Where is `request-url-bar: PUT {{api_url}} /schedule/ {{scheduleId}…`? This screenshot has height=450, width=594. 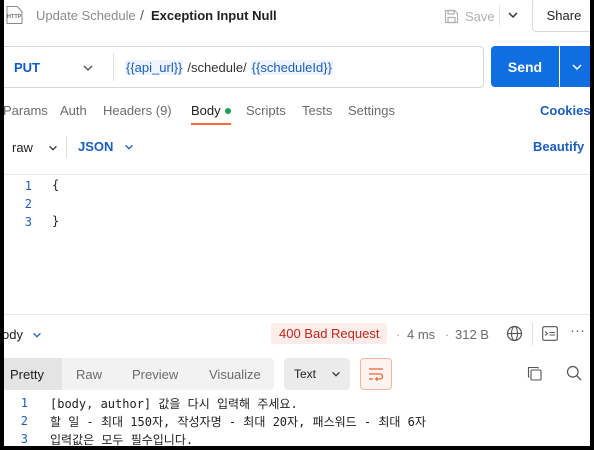 request-url-bar: PUT {{api_url}} /schedule/ {{scheduleId}… is located at coordinates (244, 67).